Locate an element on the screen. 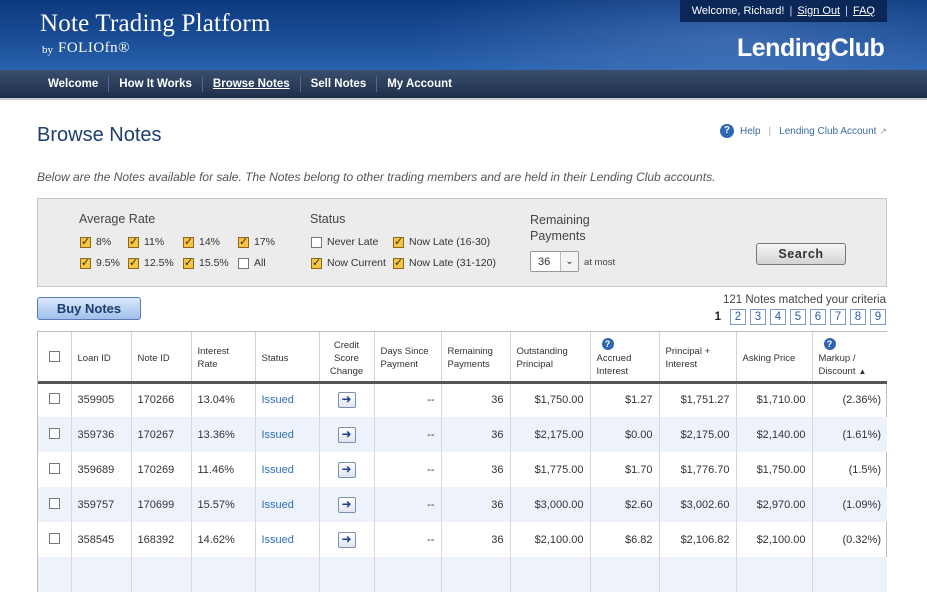 The height and width of the screenshot is (592, 927). page-link: 4 is located at coordinates (778, 317).